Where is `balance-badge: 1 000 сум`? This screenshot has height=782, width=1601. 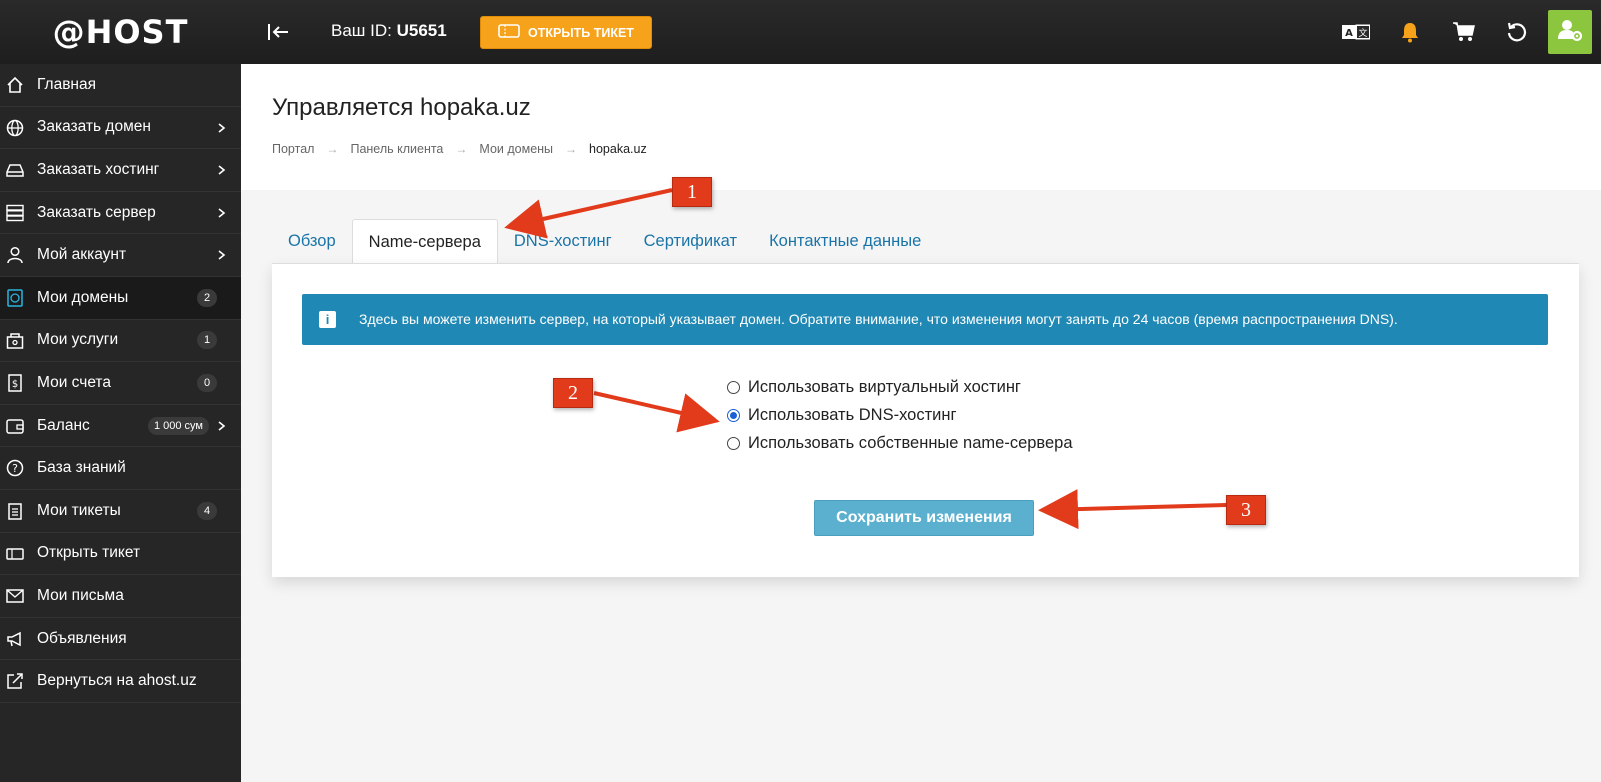 balance-badge: 1 000 сум is located at coordinates (178, 425).